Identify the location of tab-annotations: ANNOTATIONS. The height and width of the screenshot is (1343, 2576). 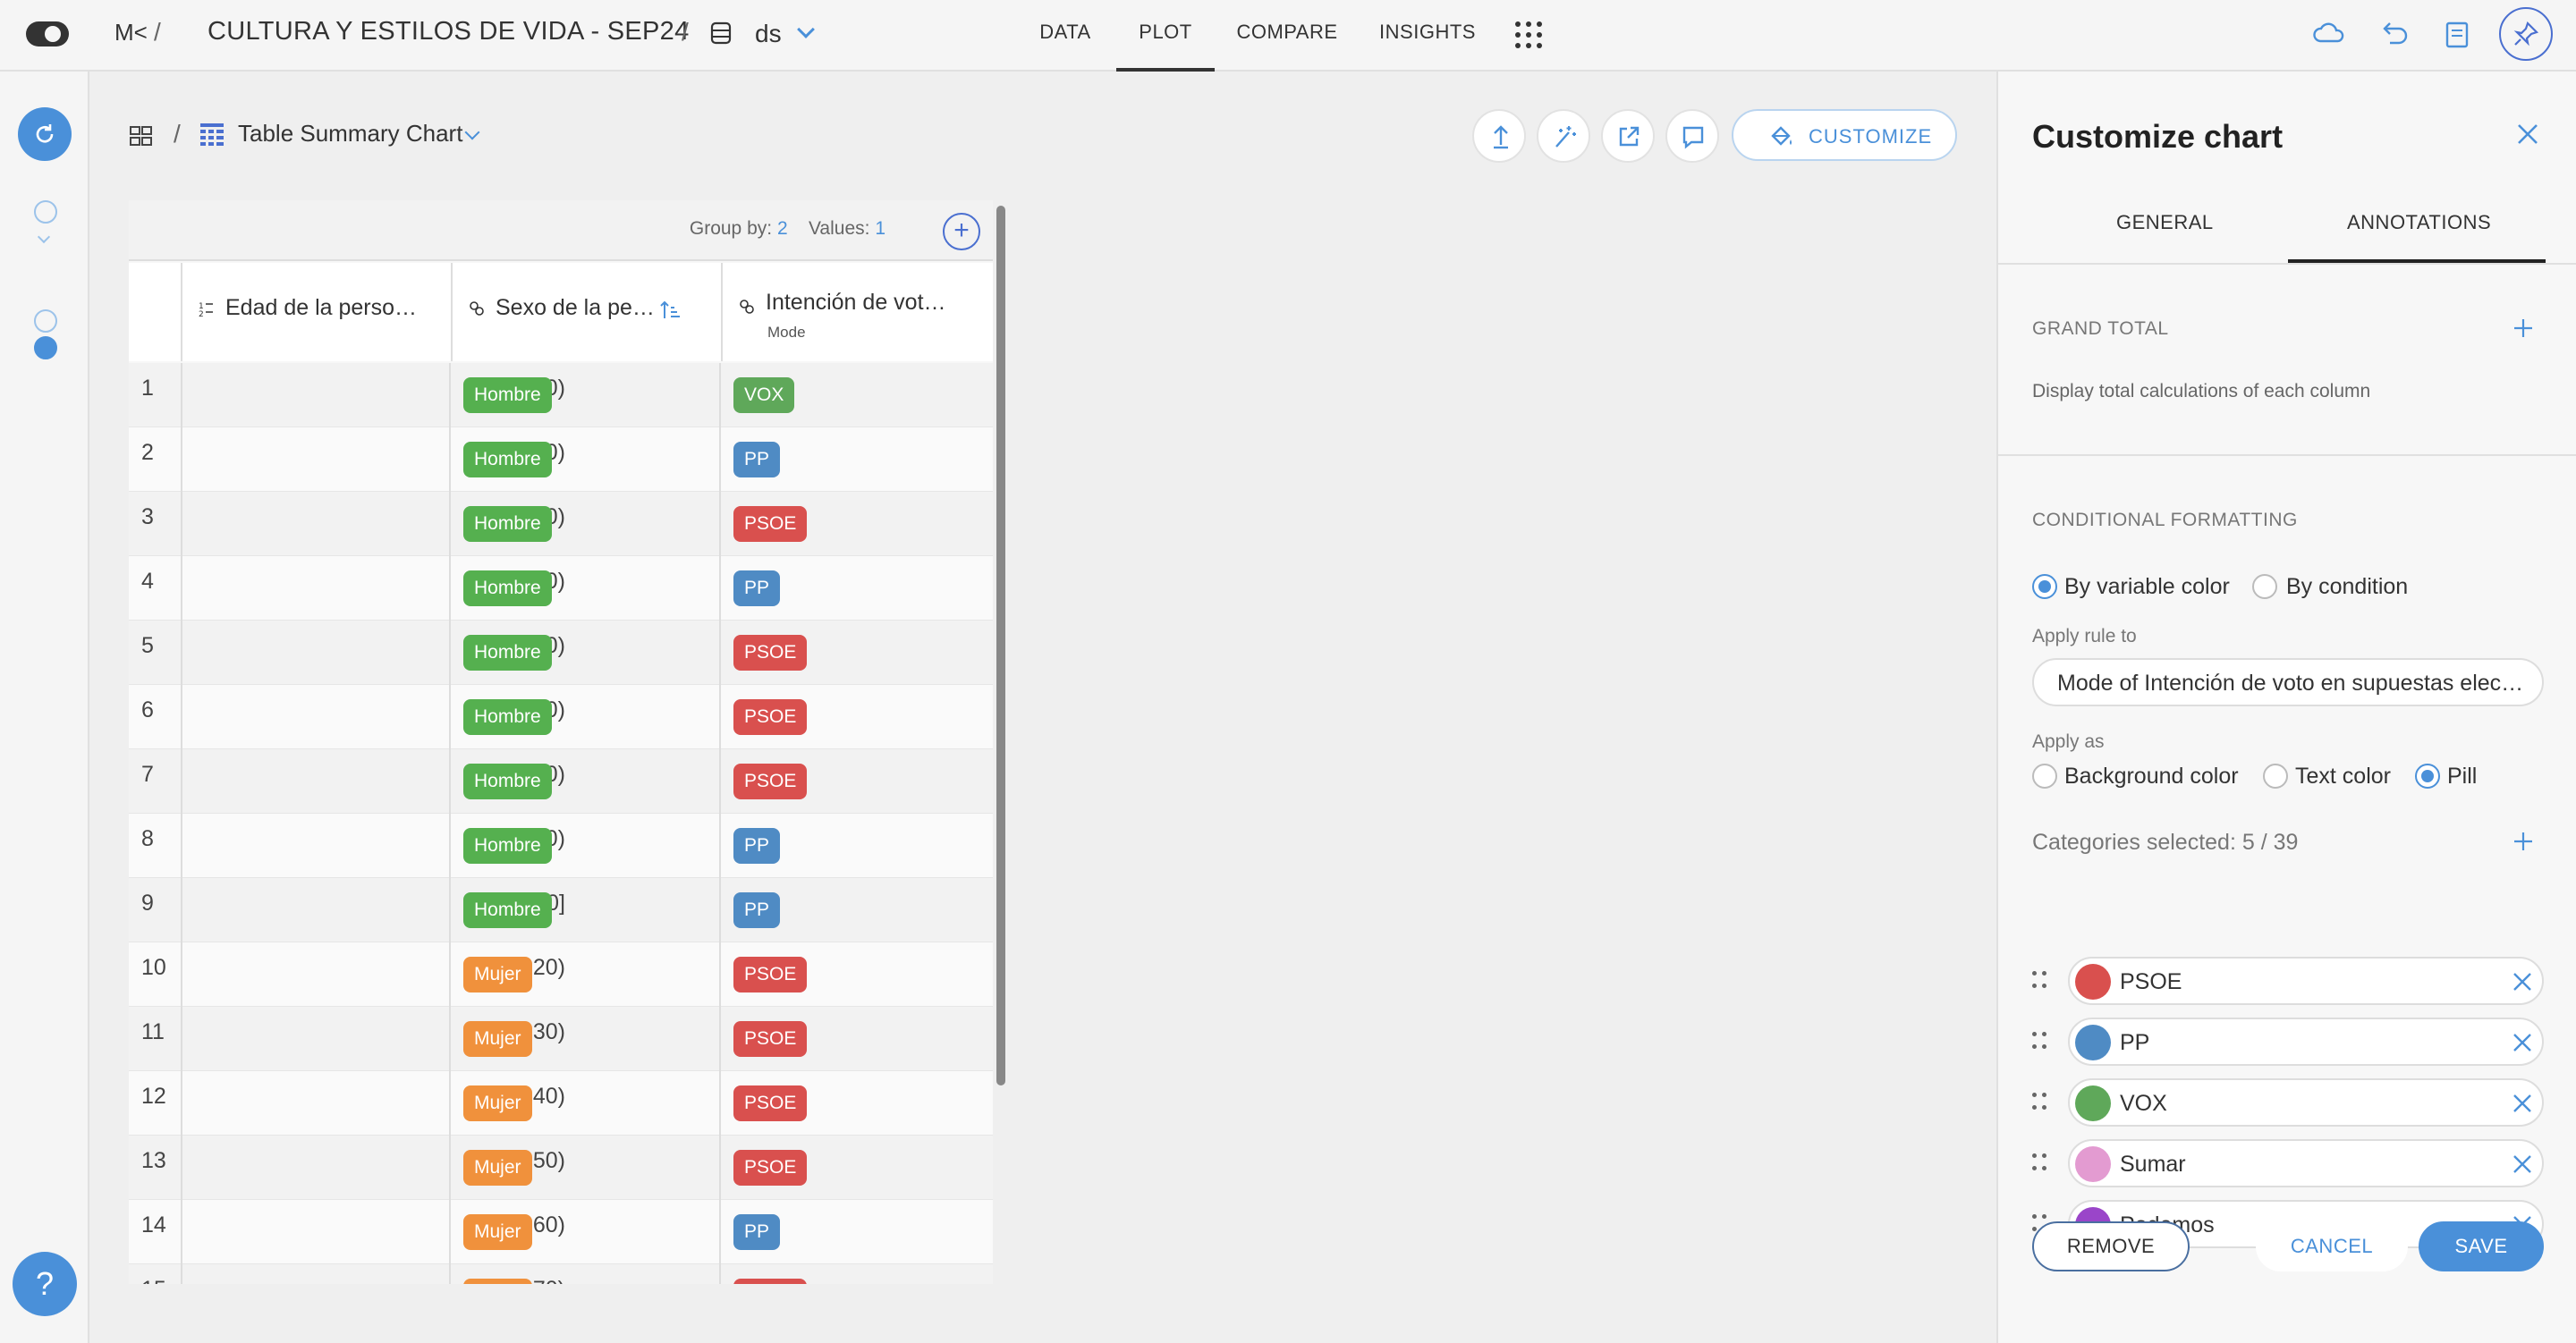
(2419, 222).